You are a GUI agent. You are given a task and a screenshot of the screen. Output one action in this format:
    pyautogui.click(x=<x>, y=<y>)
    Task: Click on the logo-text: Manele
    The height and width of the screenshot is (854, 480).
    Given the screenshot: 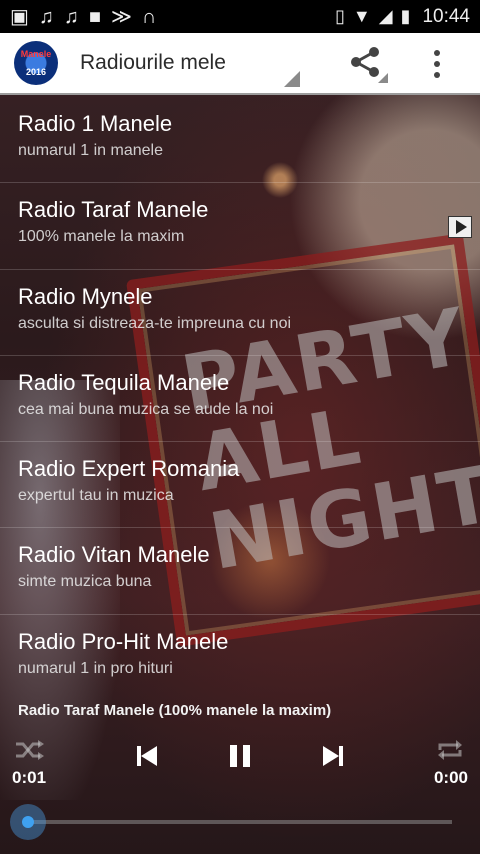 What is the action you would take?
    pyautogui.click(x=36, y=54)
    